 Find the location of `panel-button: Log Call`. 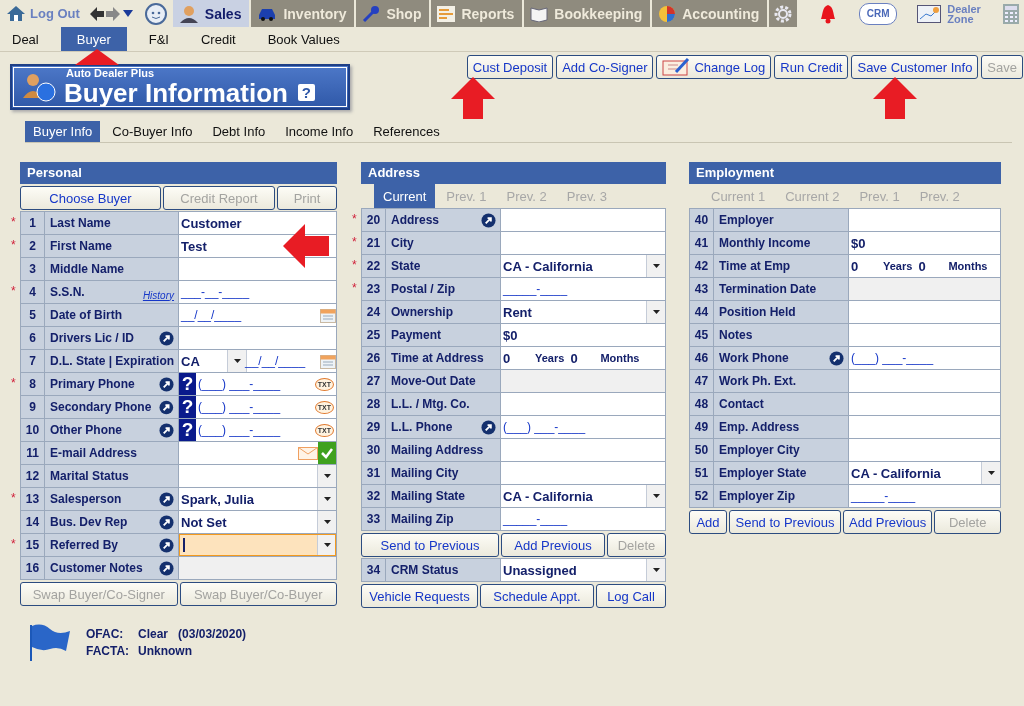

panel-button: Log Call is located at coordinates (631, 596).